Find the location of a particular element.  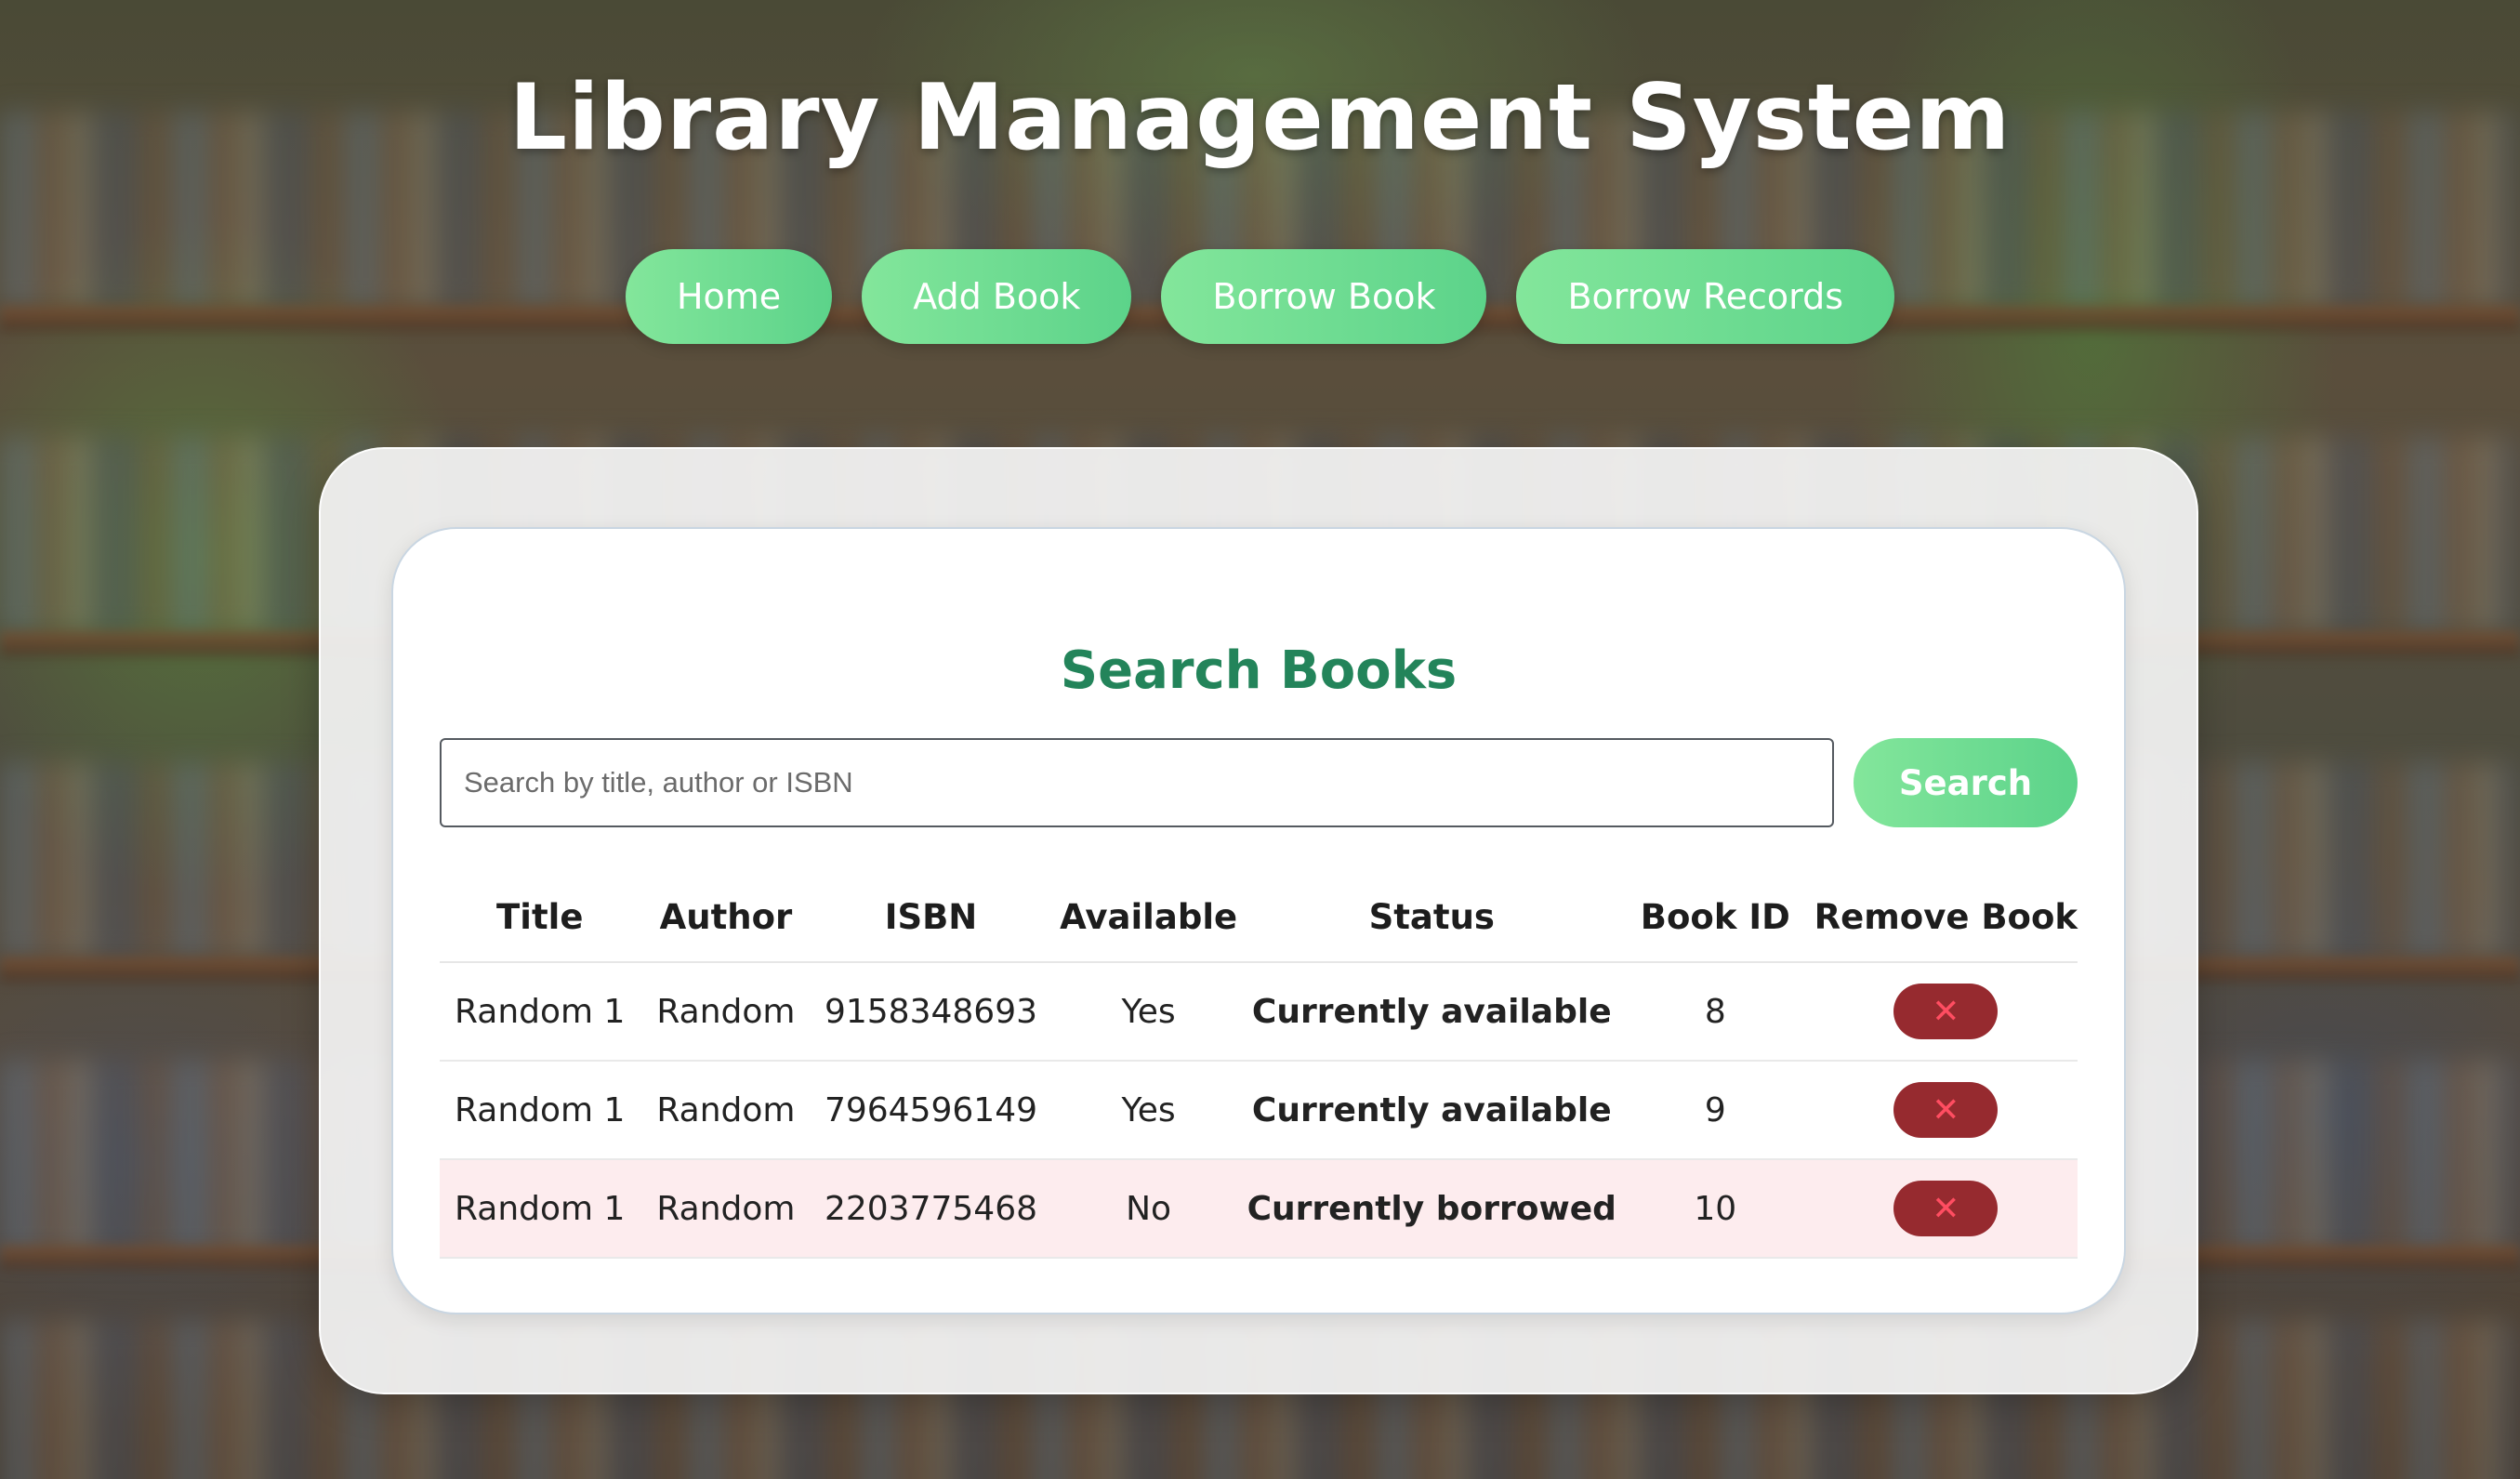

header-title: Title is located at coordinates (540, 918).